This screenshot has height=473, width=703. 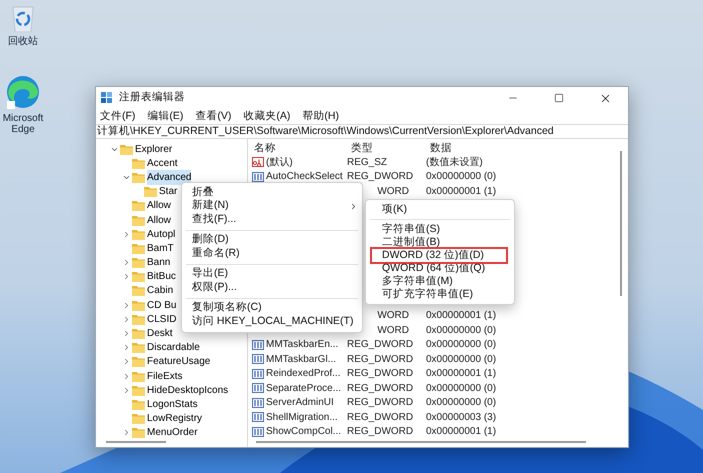 I want to click on tree-item: Deskt, so click(x=160, y=334).